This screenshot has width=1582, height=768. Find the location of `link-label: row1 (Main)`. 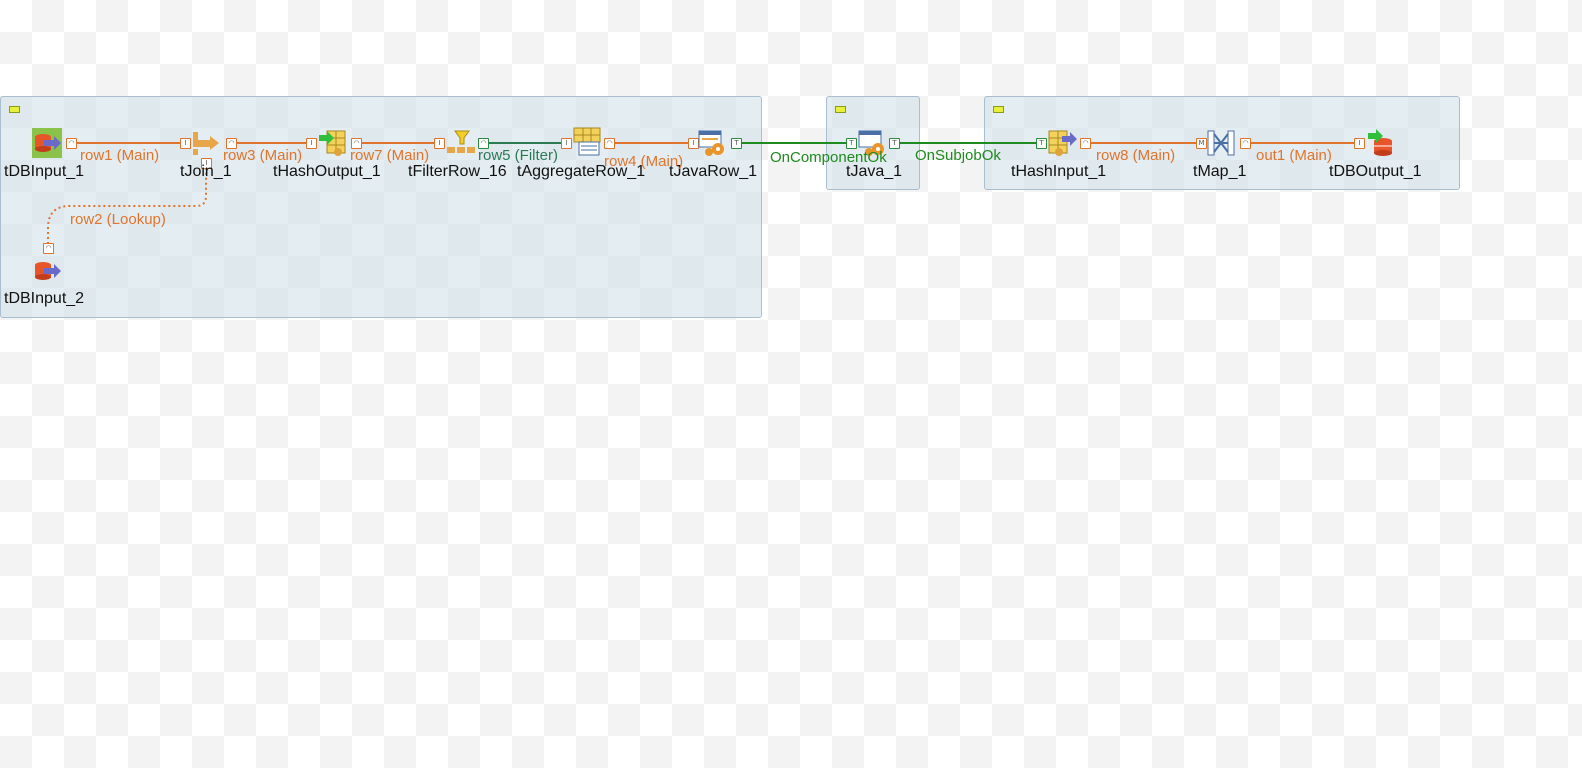

link-label: row1 (Main) is located at coordinates (120, 155).